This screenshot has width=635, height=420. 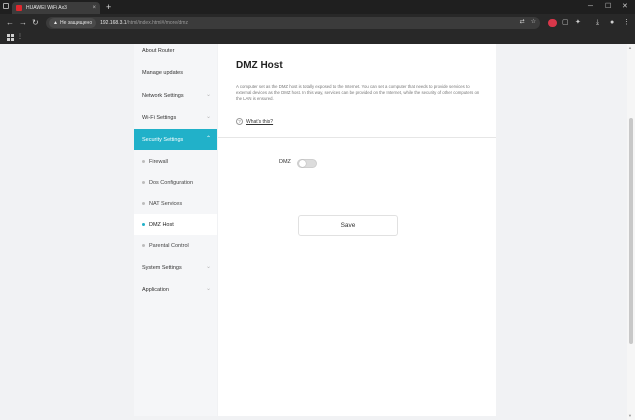 What do you see at coordinates (522, 21) in the screenshot?
I see `translate-icon: ⇄` at bounding box center [522, 21].